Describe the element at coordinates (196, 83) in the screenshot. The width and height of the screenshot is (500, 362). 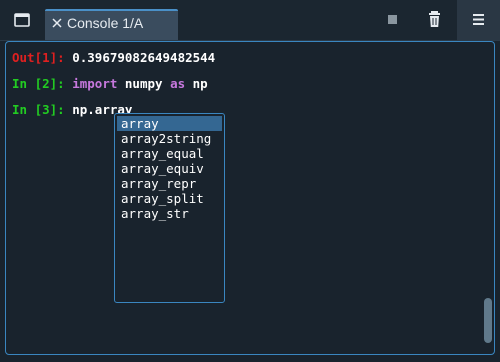
I see `alias-name: np` at that location.